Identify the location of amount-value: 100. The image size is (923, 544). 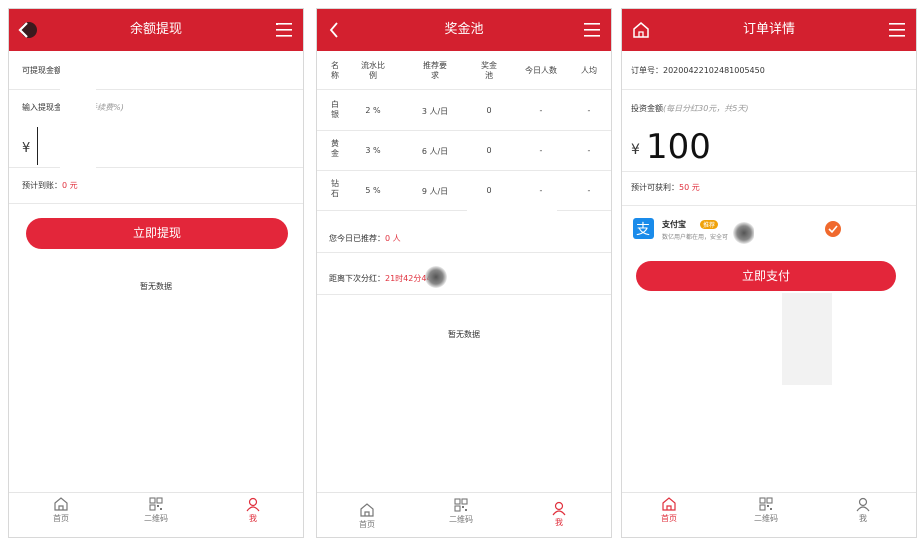
(678, 147).